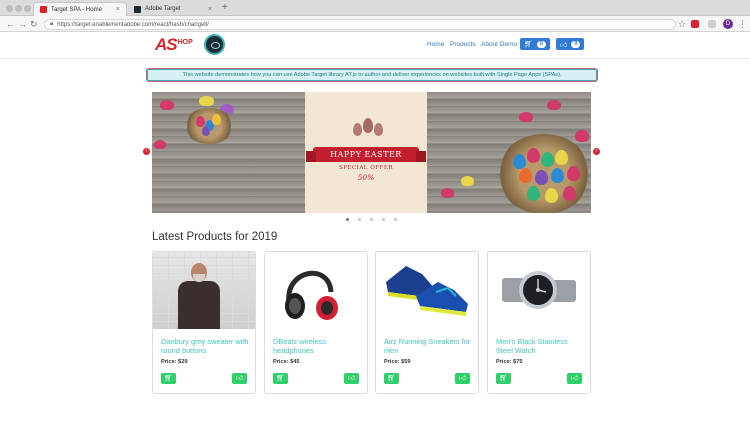 The image size is (750, 421). What do you see at coordinates (463, 44) in the screenshot?
I see `nav-products-link: Products` at bounding box center [463, 44].